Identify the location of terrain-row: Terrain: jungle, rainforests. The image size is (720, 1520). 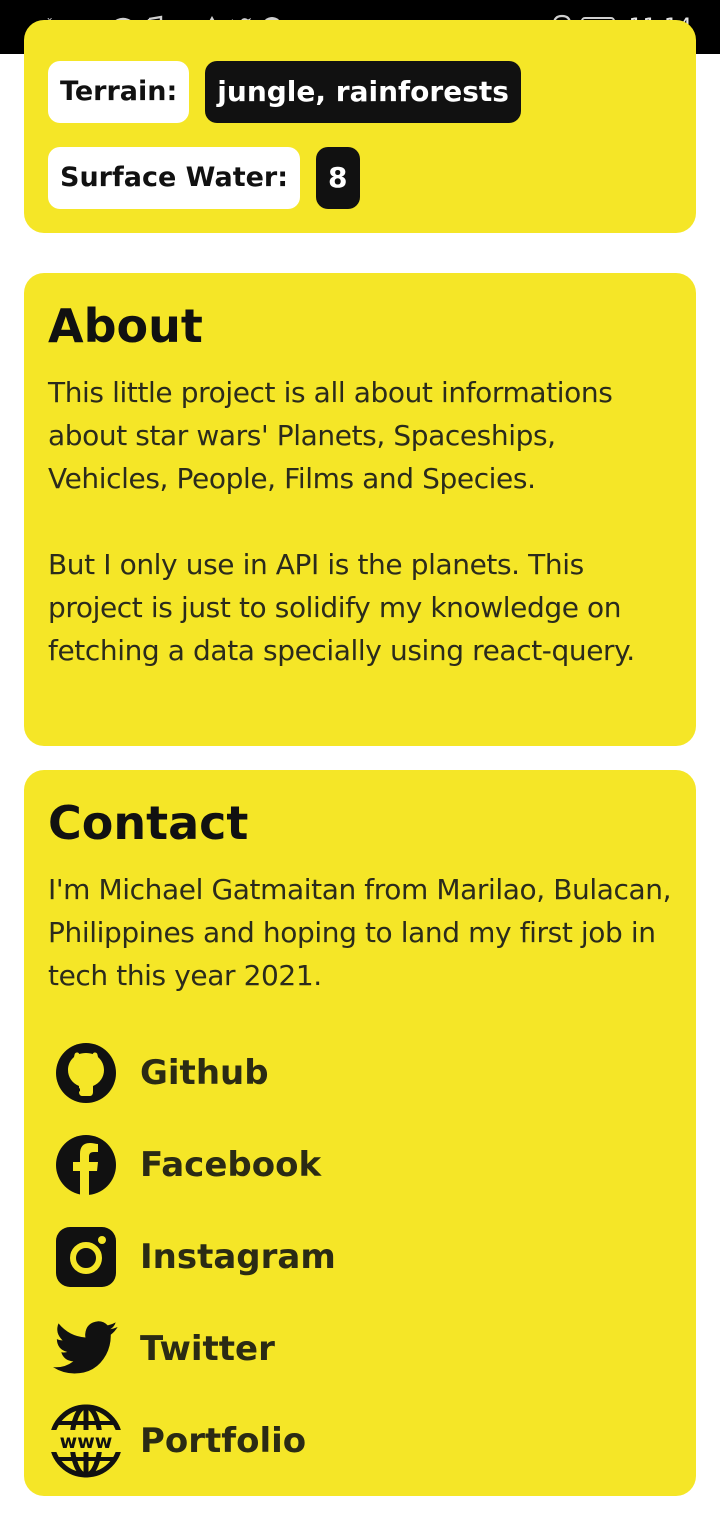
(284, 92).